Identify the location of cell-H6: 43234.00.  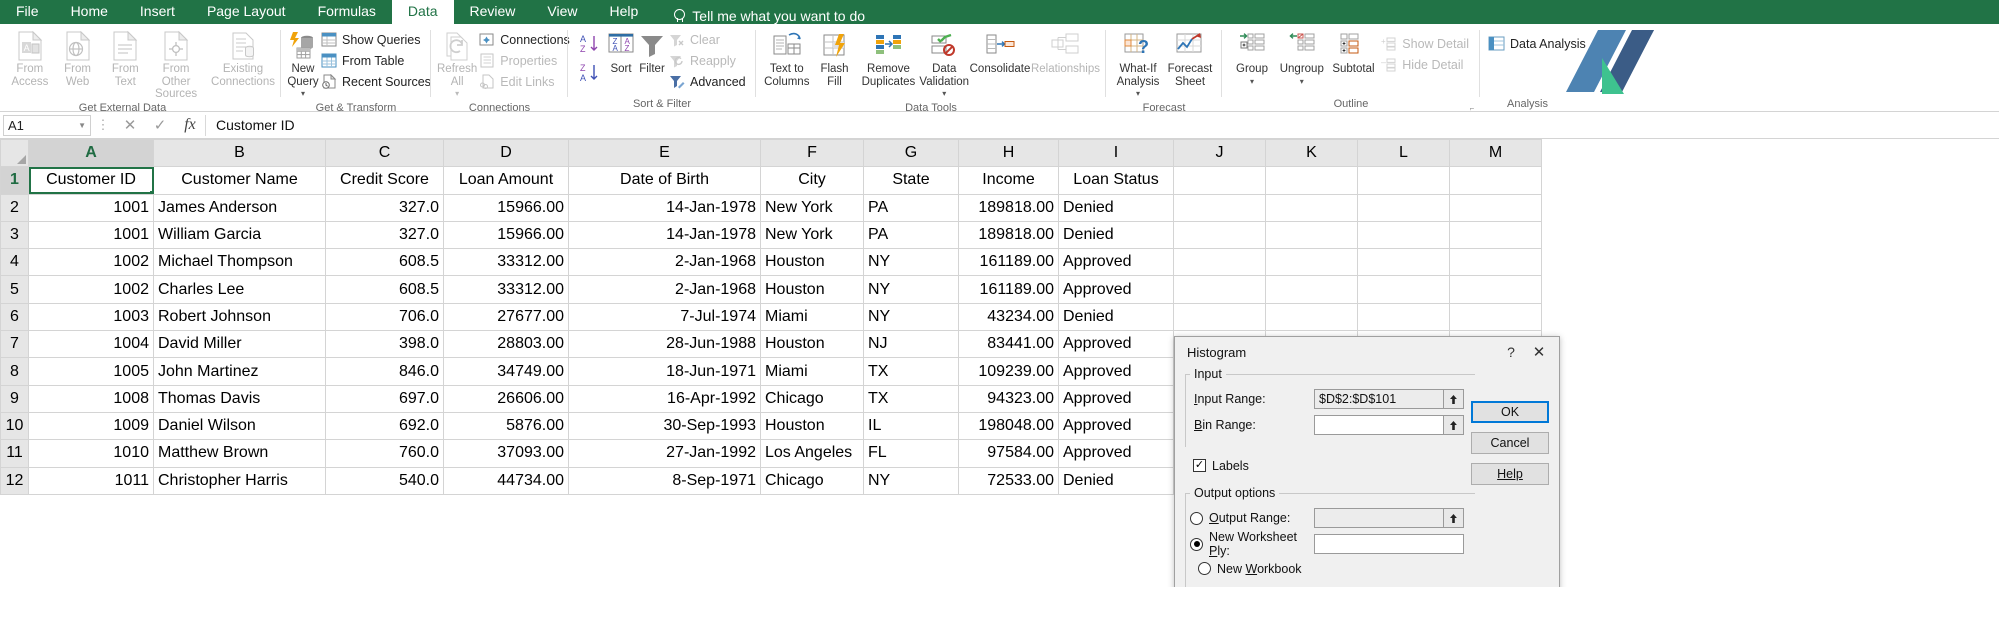
(1008, 317).